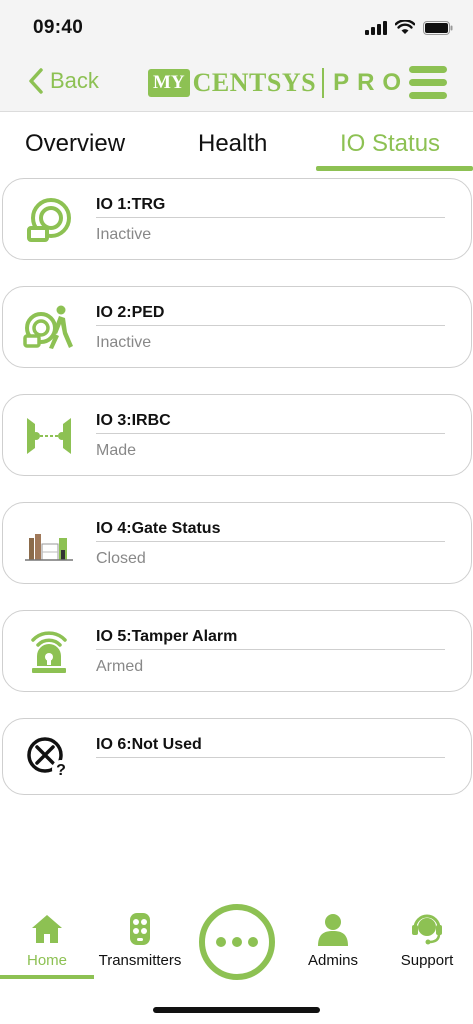 The image size is (473, 1024). I want to click on nav-home: Home, so click(47, 940).